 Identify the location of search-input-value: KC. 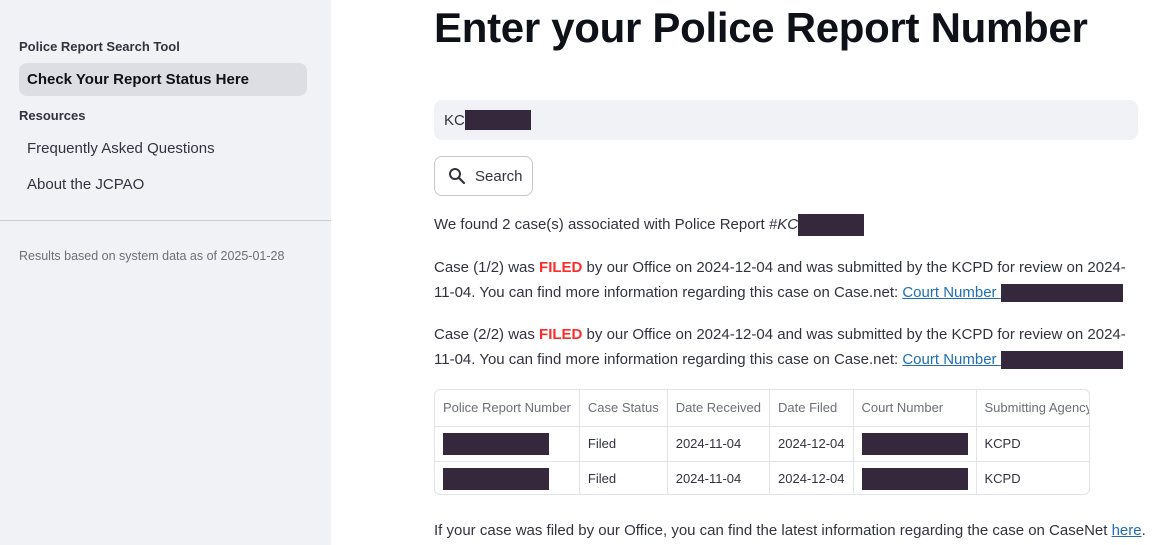
(454, 120).